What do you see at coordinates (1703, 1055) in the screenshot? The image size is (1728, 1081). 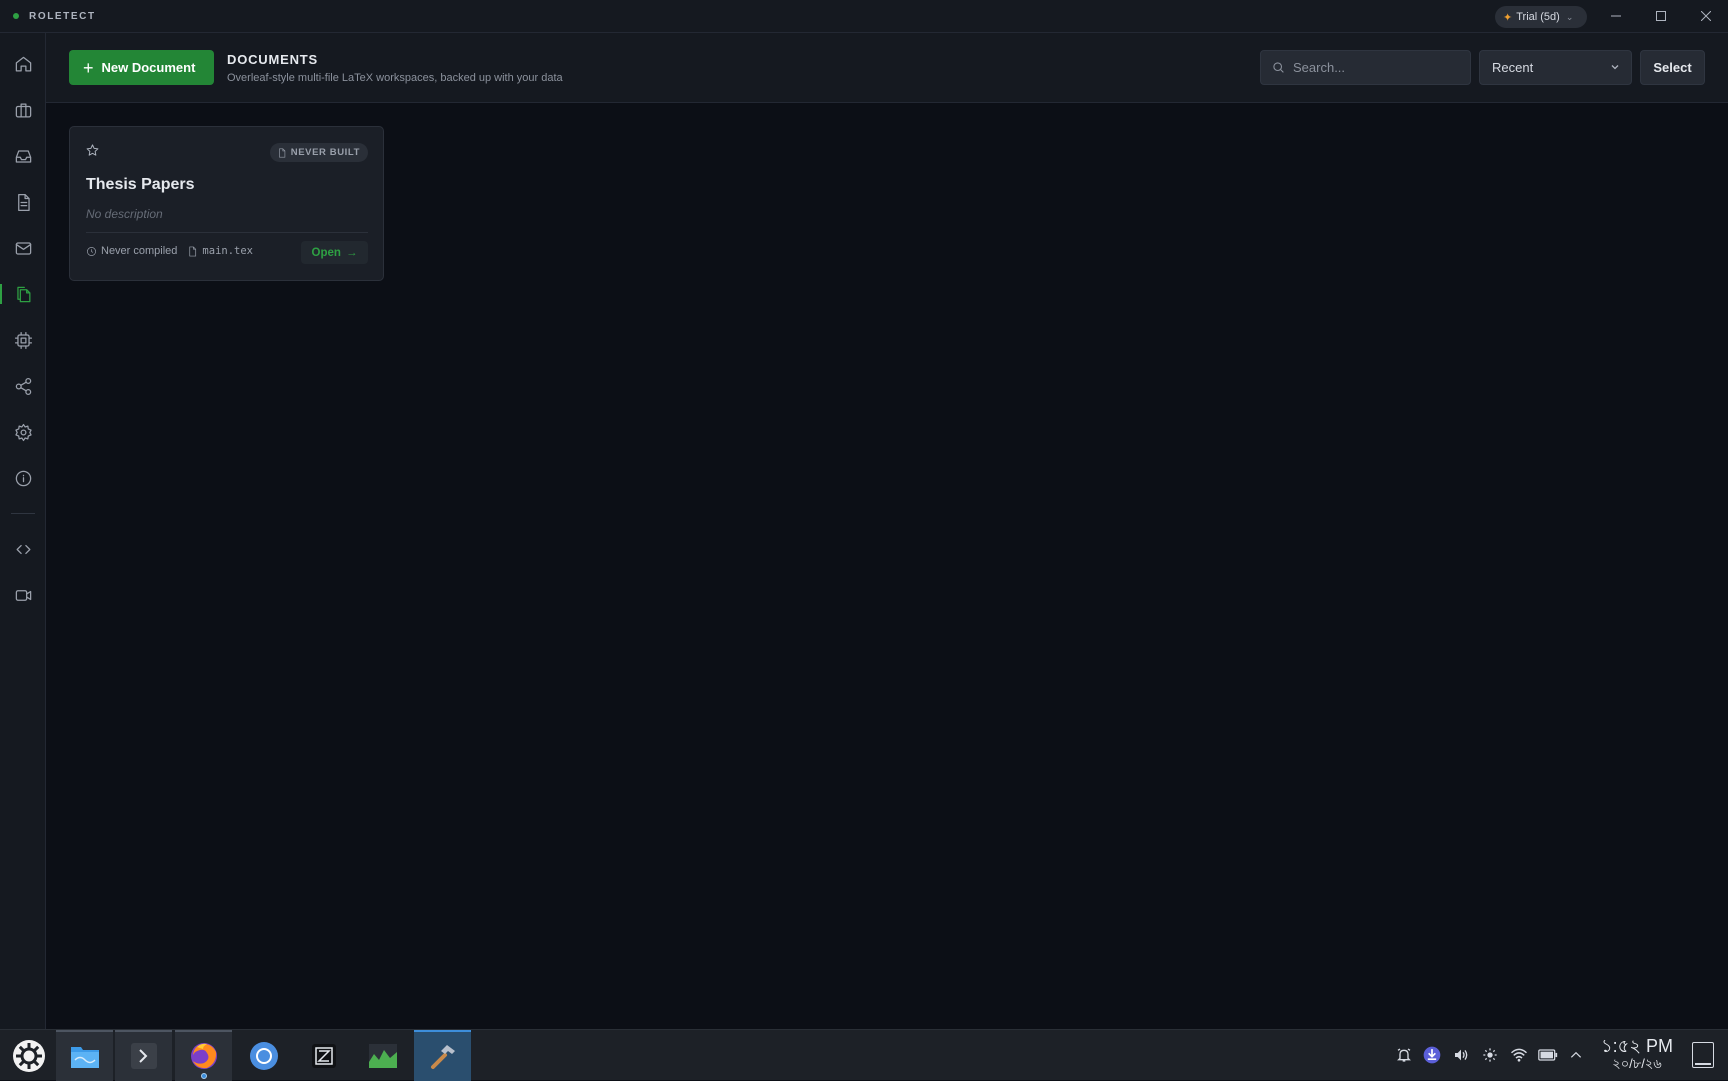 I see `show-desktop-button` at bounding box center [1703, 1055].